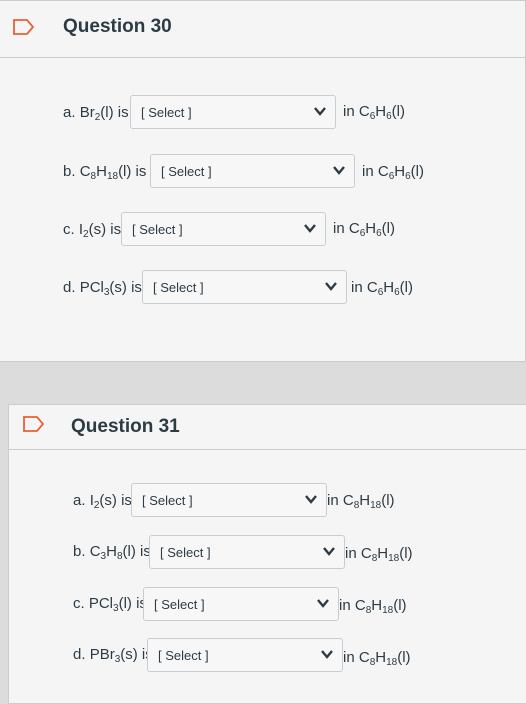 The width and height of the screenshot is (526, 704). What do you see at coordinates (229, 500) in the screenshot?
I see `q31-item-a-select: [ Select ]` at bounding box center [229, 500].